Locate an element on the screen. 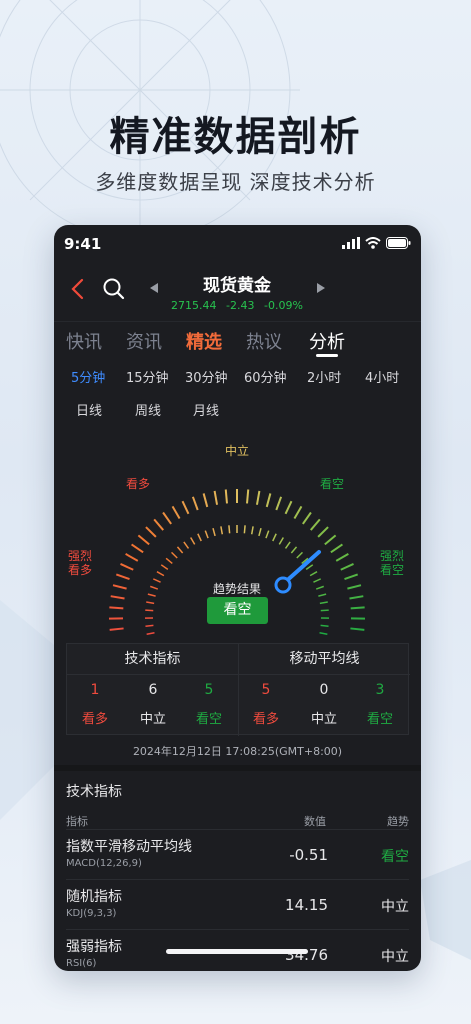 The height and width of the screenshot is (1024, 471). tab-hot: 热议 is located at coordinates (264, 341).